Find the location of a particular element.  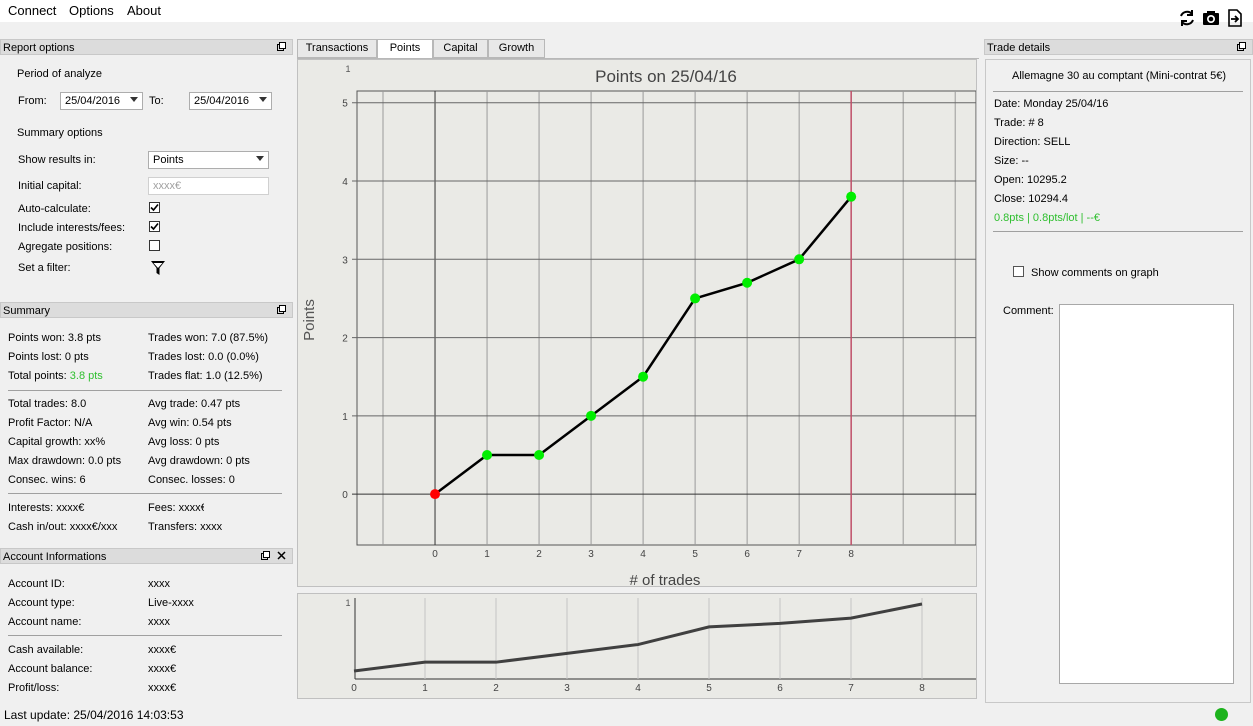

summary-title: Summary is located at coordinates (146, 310).